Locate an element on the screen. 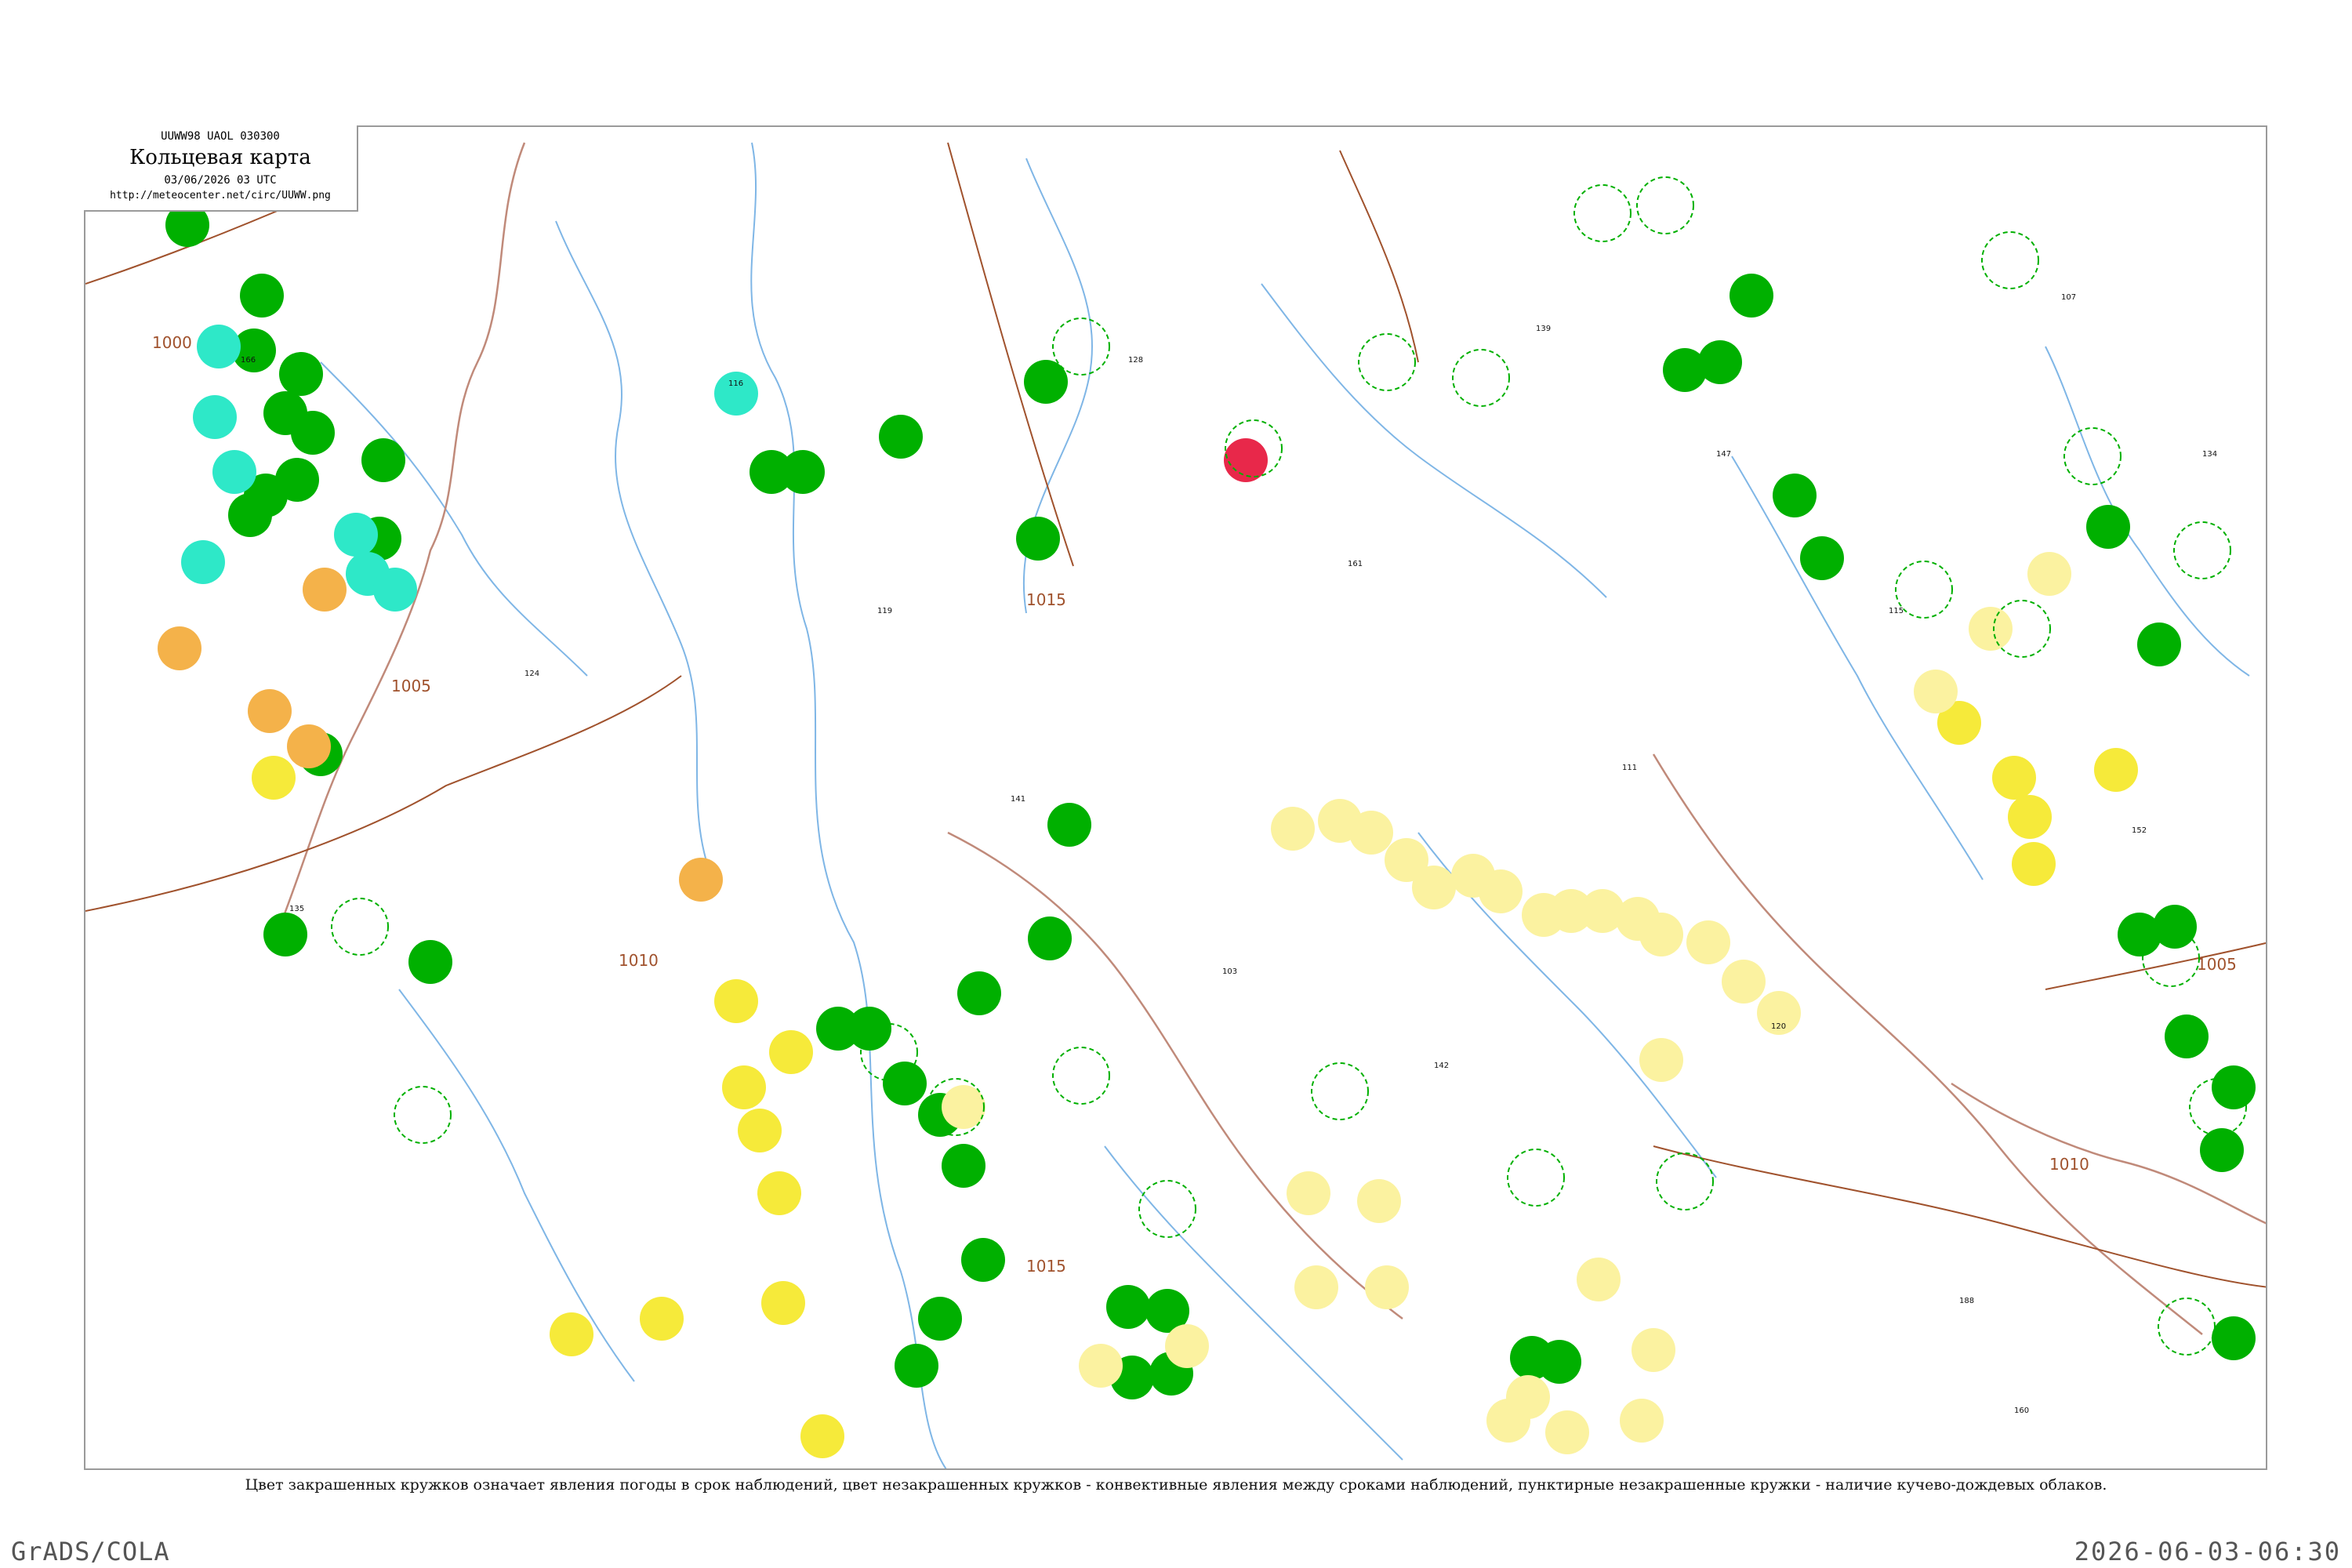  map-code: UUWW98 UAOL 030300 is located at coordinates (220, 136).